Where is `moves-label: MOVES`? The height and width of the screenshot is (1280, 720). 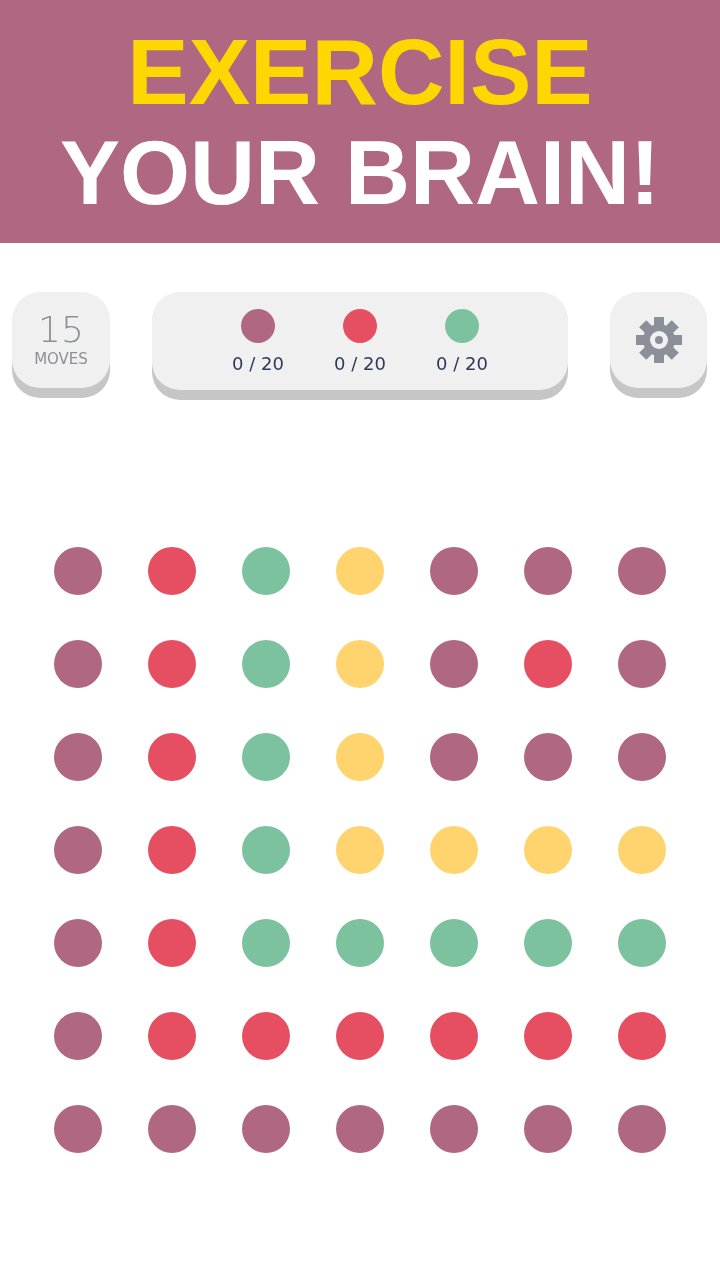
moves-label: MOVES is located at coordinates (61, 359).